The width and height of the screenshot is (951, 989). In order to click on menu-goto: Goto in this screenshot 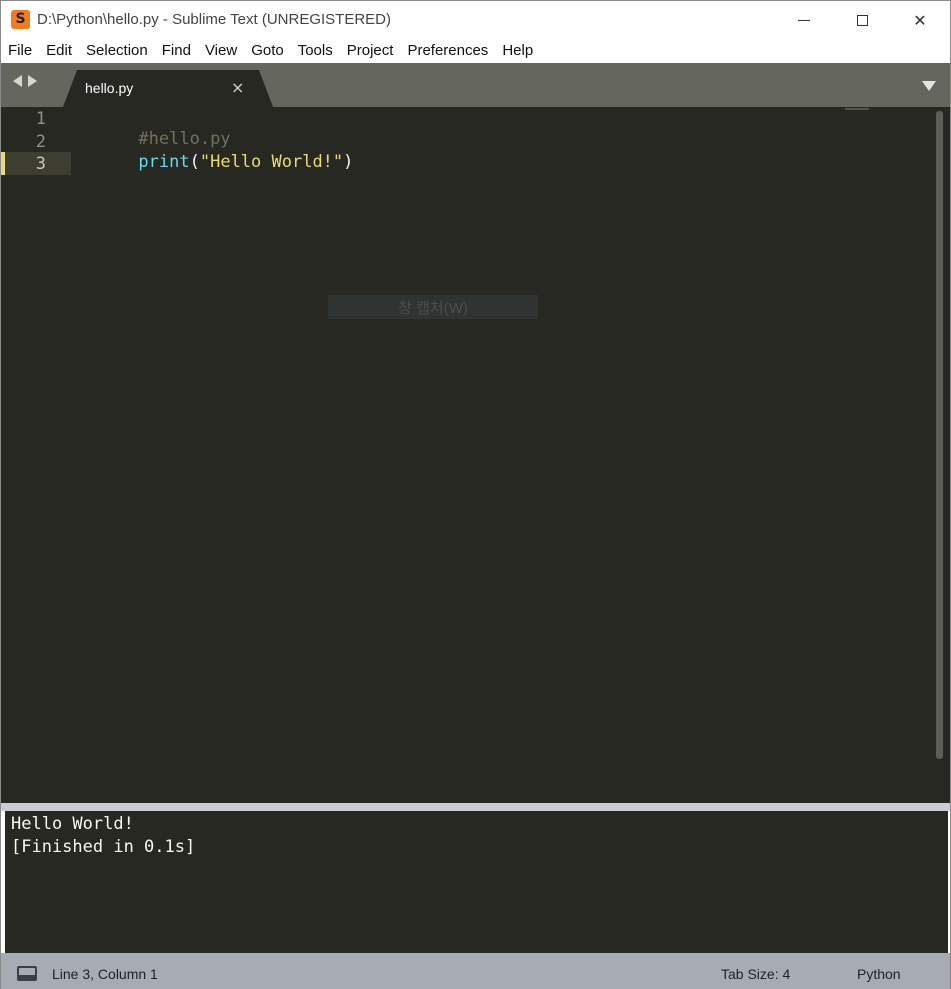, I will do `click(267, 51)`.